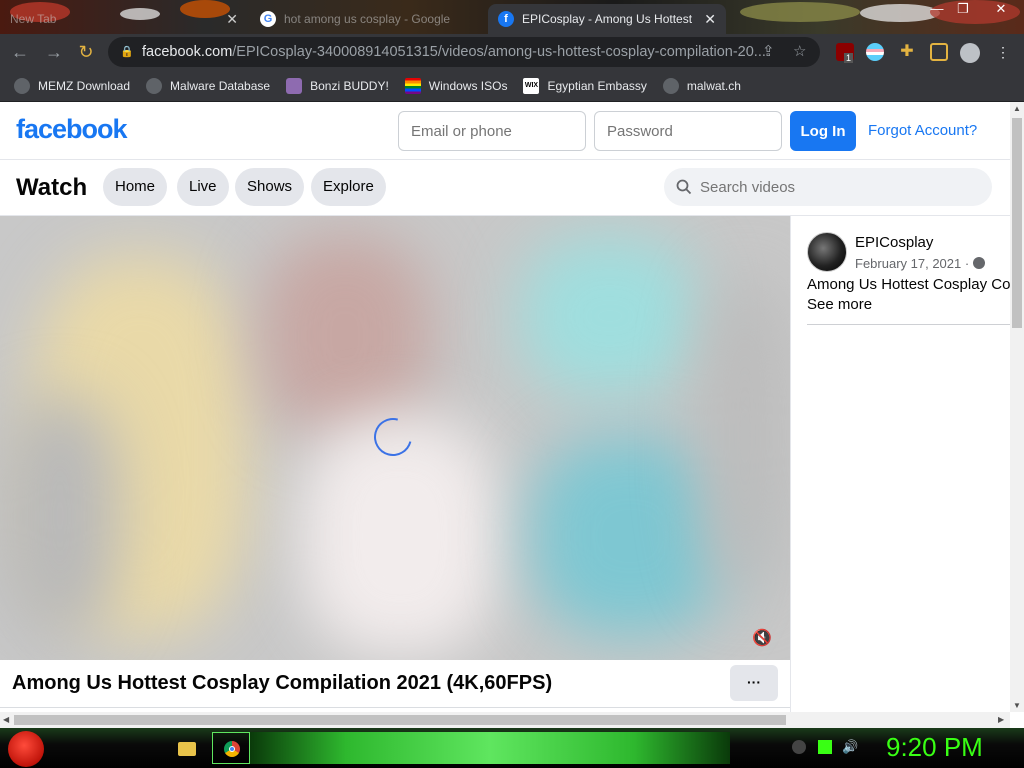 This screenshot has height=768, width=1024. Describe the element at coordinates (1001, 10) in the screenshot. I see `window-close-icon: ✕` at that location.